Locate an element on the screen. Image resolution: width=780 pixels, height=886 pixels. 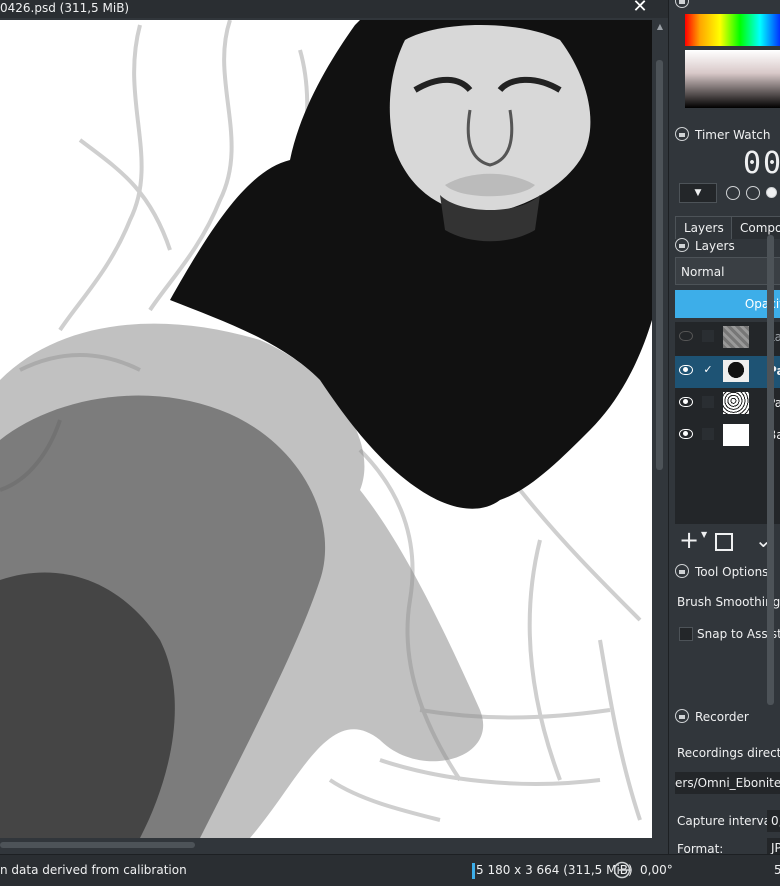
capture-interval-label: Capture interval: is located at coordinates (728, 821).